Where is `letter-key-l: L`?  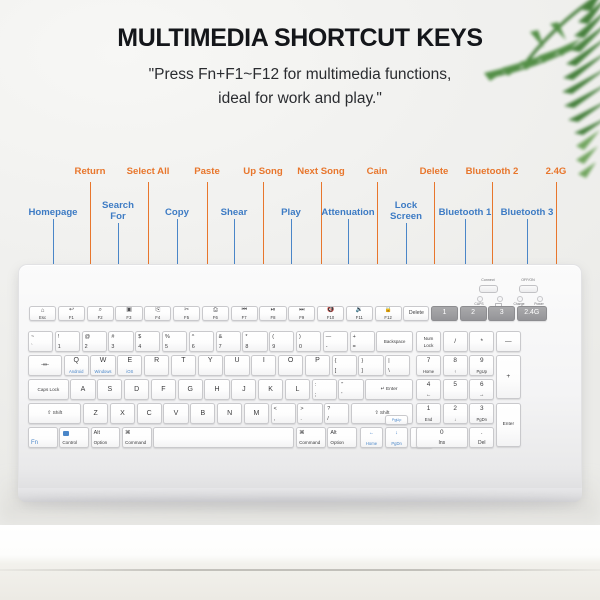 letter-key-l: L is located at coordinates (297, 389).